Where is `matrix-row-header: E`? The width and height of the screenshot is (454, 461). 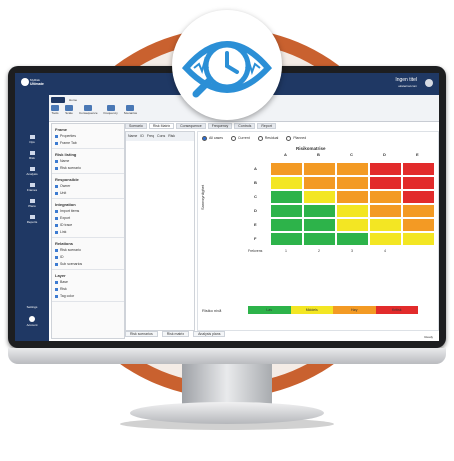
matrix-row-header: E is located at coordinates (255, 224).